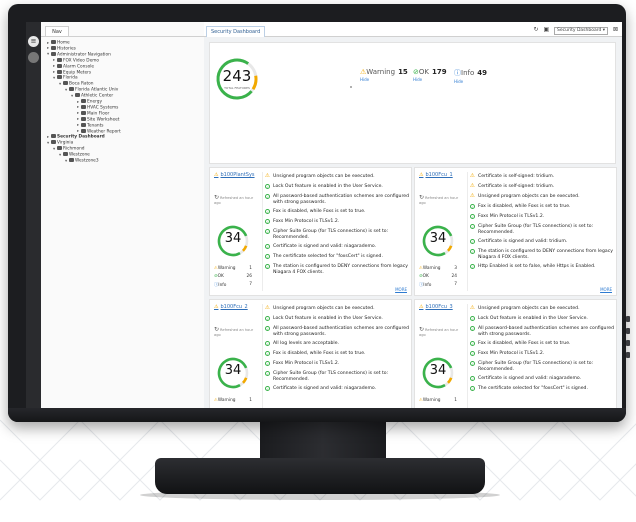 This screenshot has height=522, width=636. What do you see at coordinates (82, 161) in the screenshot?
I see `nav-tree-item: ▾ Westzone3` at bounding box center [82, 161].